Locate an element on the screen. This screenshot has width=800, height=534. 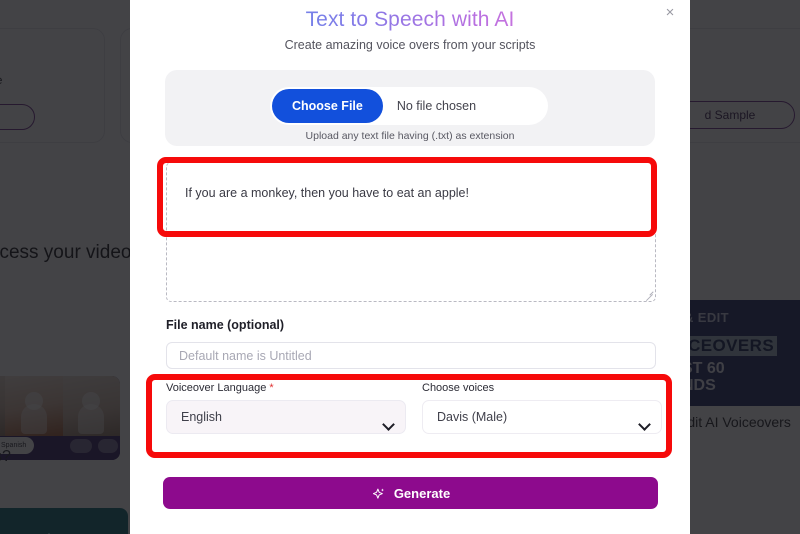
choose-voices-field: Choose voices Davis (Male) is located at coordinates (542, 408).